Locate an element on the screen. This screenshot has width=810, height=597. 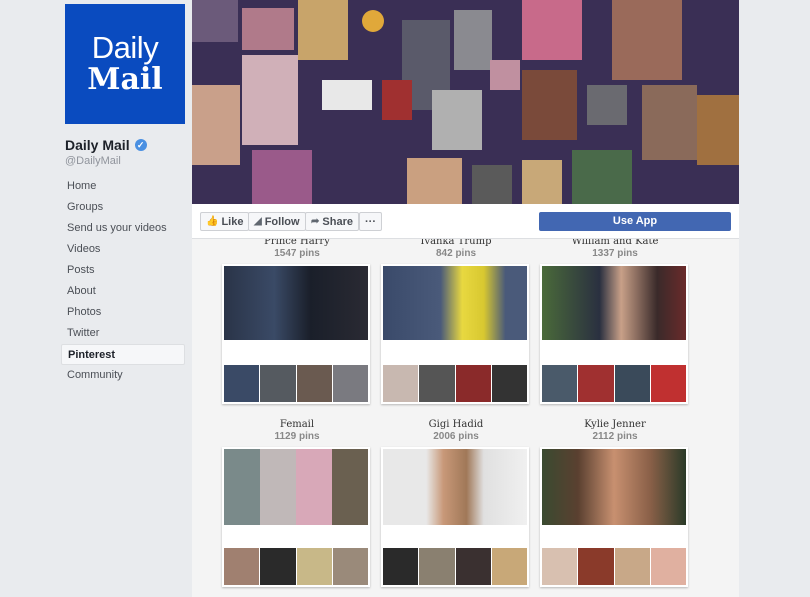
logo-word-daily: Daily is located at coordinates (125, 47).